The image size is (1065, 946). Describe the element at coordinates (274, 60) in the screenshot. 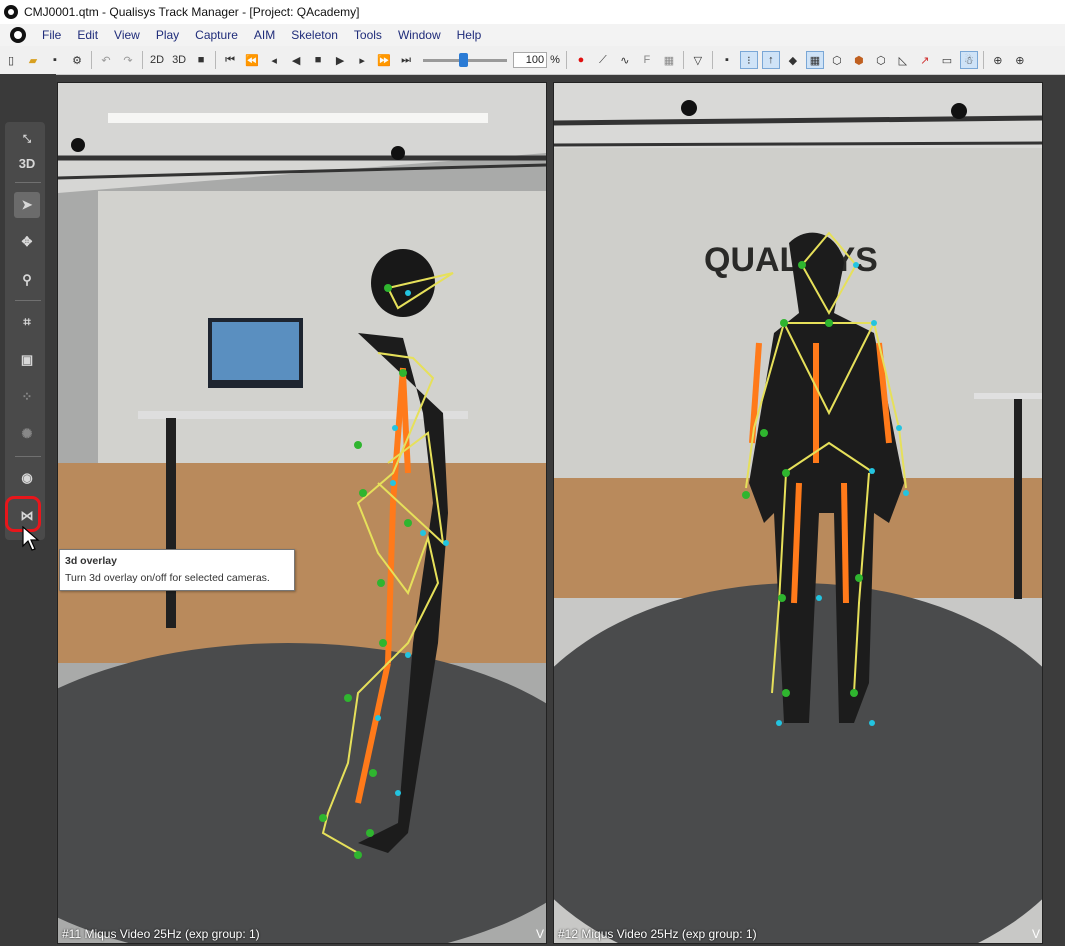

I see `step-back-icon: ◂` at that location.